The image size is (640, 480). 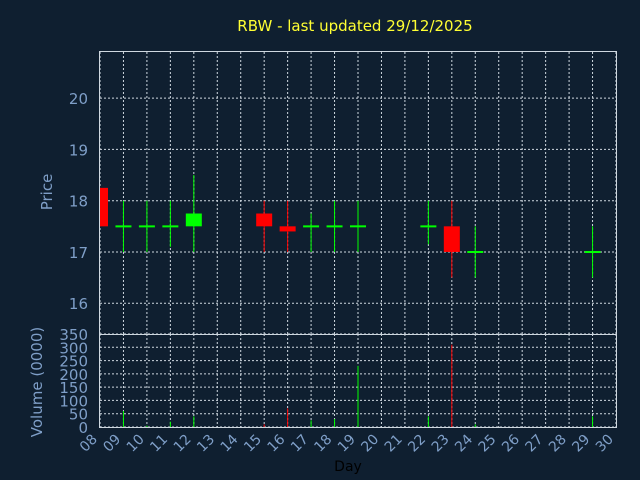 What do you see at coordinates (488, 444) in the screenshot?
I see `x-tick-label: 25` at bounding box center [488, 444].